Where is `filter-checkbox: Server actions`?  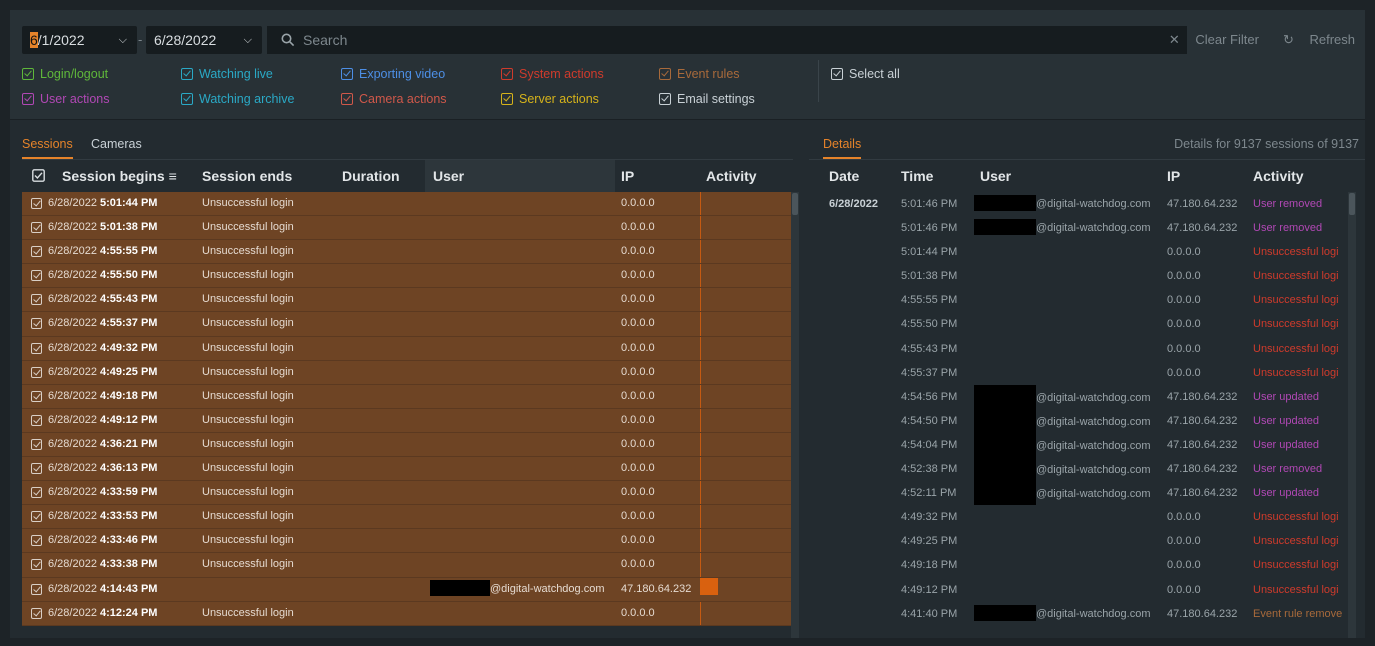
filter-checkbox: Server actions is located at coordinates (550, 99).